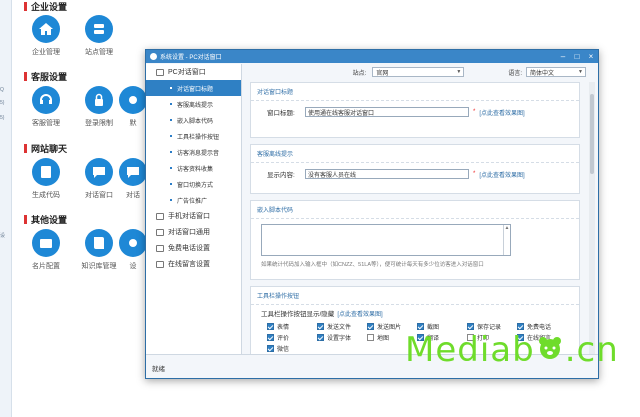 Image resolution: width=640 pixels, height=417 pixels. What do you see at coordinates (193, 120) in the screenshot?
I see `sidebar-item-embed-script: 嵌入脚本代码` at bounding box center [193, 120].